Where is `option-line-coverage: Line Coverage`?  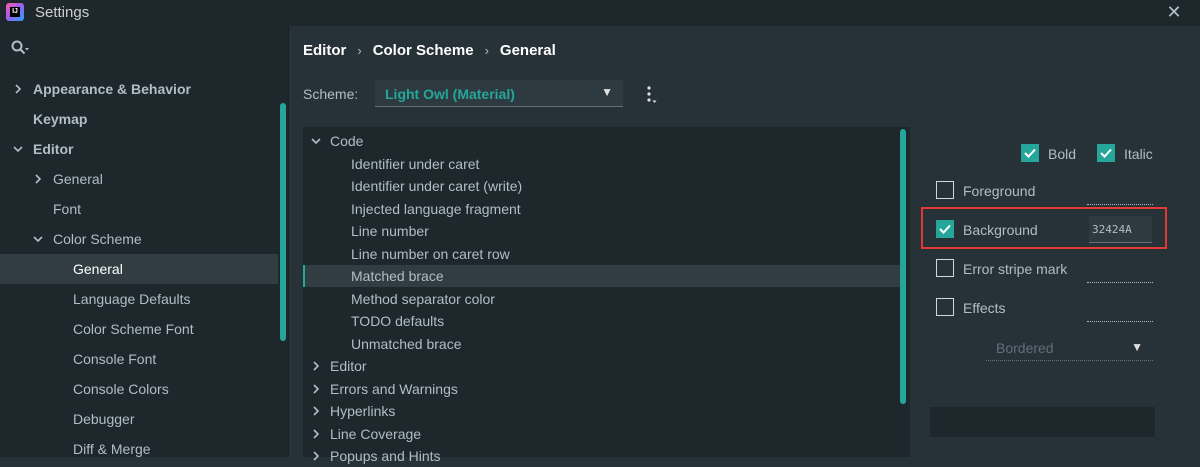 option-line-coverage: Line Coverage is located at coordinates (601, 434).